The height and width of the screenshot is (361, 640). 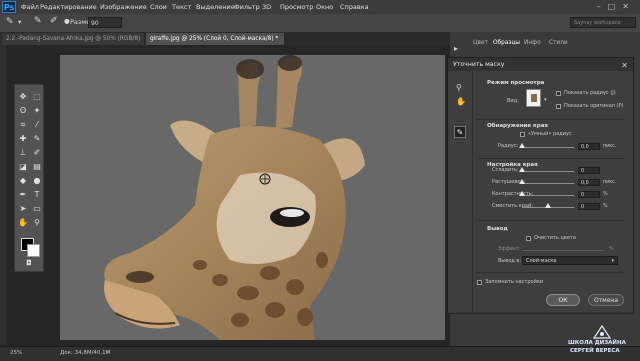 What do you see at coordinates (324, 7) in the screenshot?
I see `menu-window: Окно` at bounding box center [324, 7].